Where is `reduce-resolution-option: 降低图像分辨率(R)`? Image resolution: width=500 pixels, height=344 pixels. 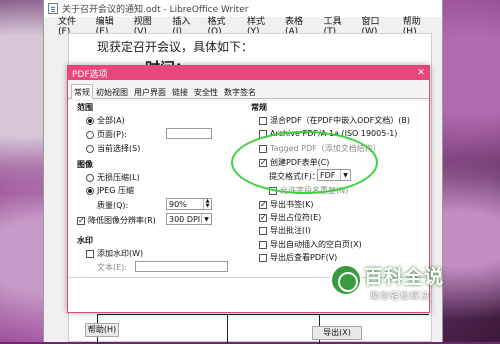 reduce-resolution-option: 降低图像分辨率(R) is located at coordinates (116, 220).